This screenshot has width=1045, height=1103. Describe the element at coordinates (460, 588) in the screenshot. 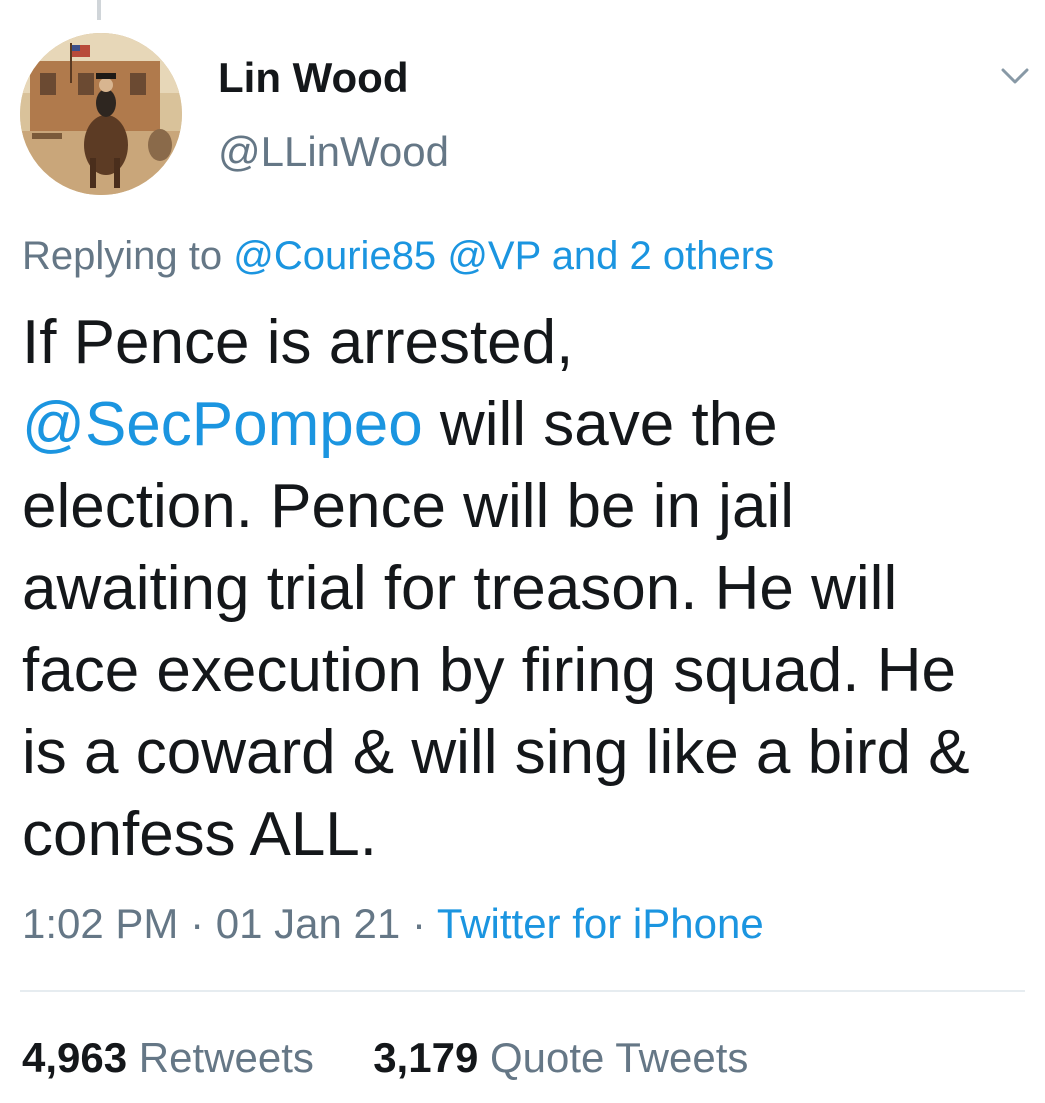

I see `tweet-text-segment: awaiting trial for treason. He will` at that location.